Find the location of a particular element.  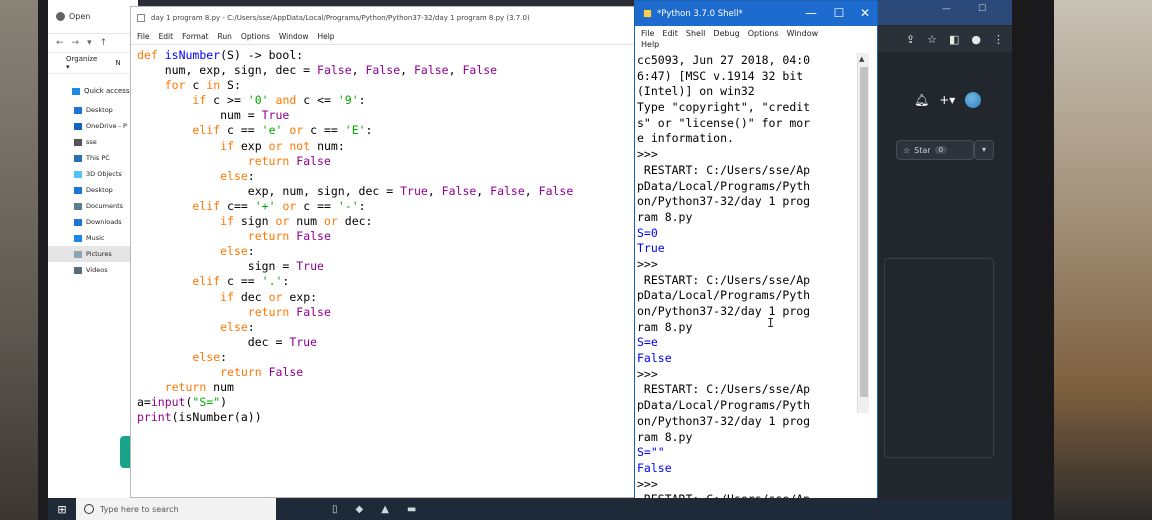

tree-item: Music is located at coordinates (93, 238).